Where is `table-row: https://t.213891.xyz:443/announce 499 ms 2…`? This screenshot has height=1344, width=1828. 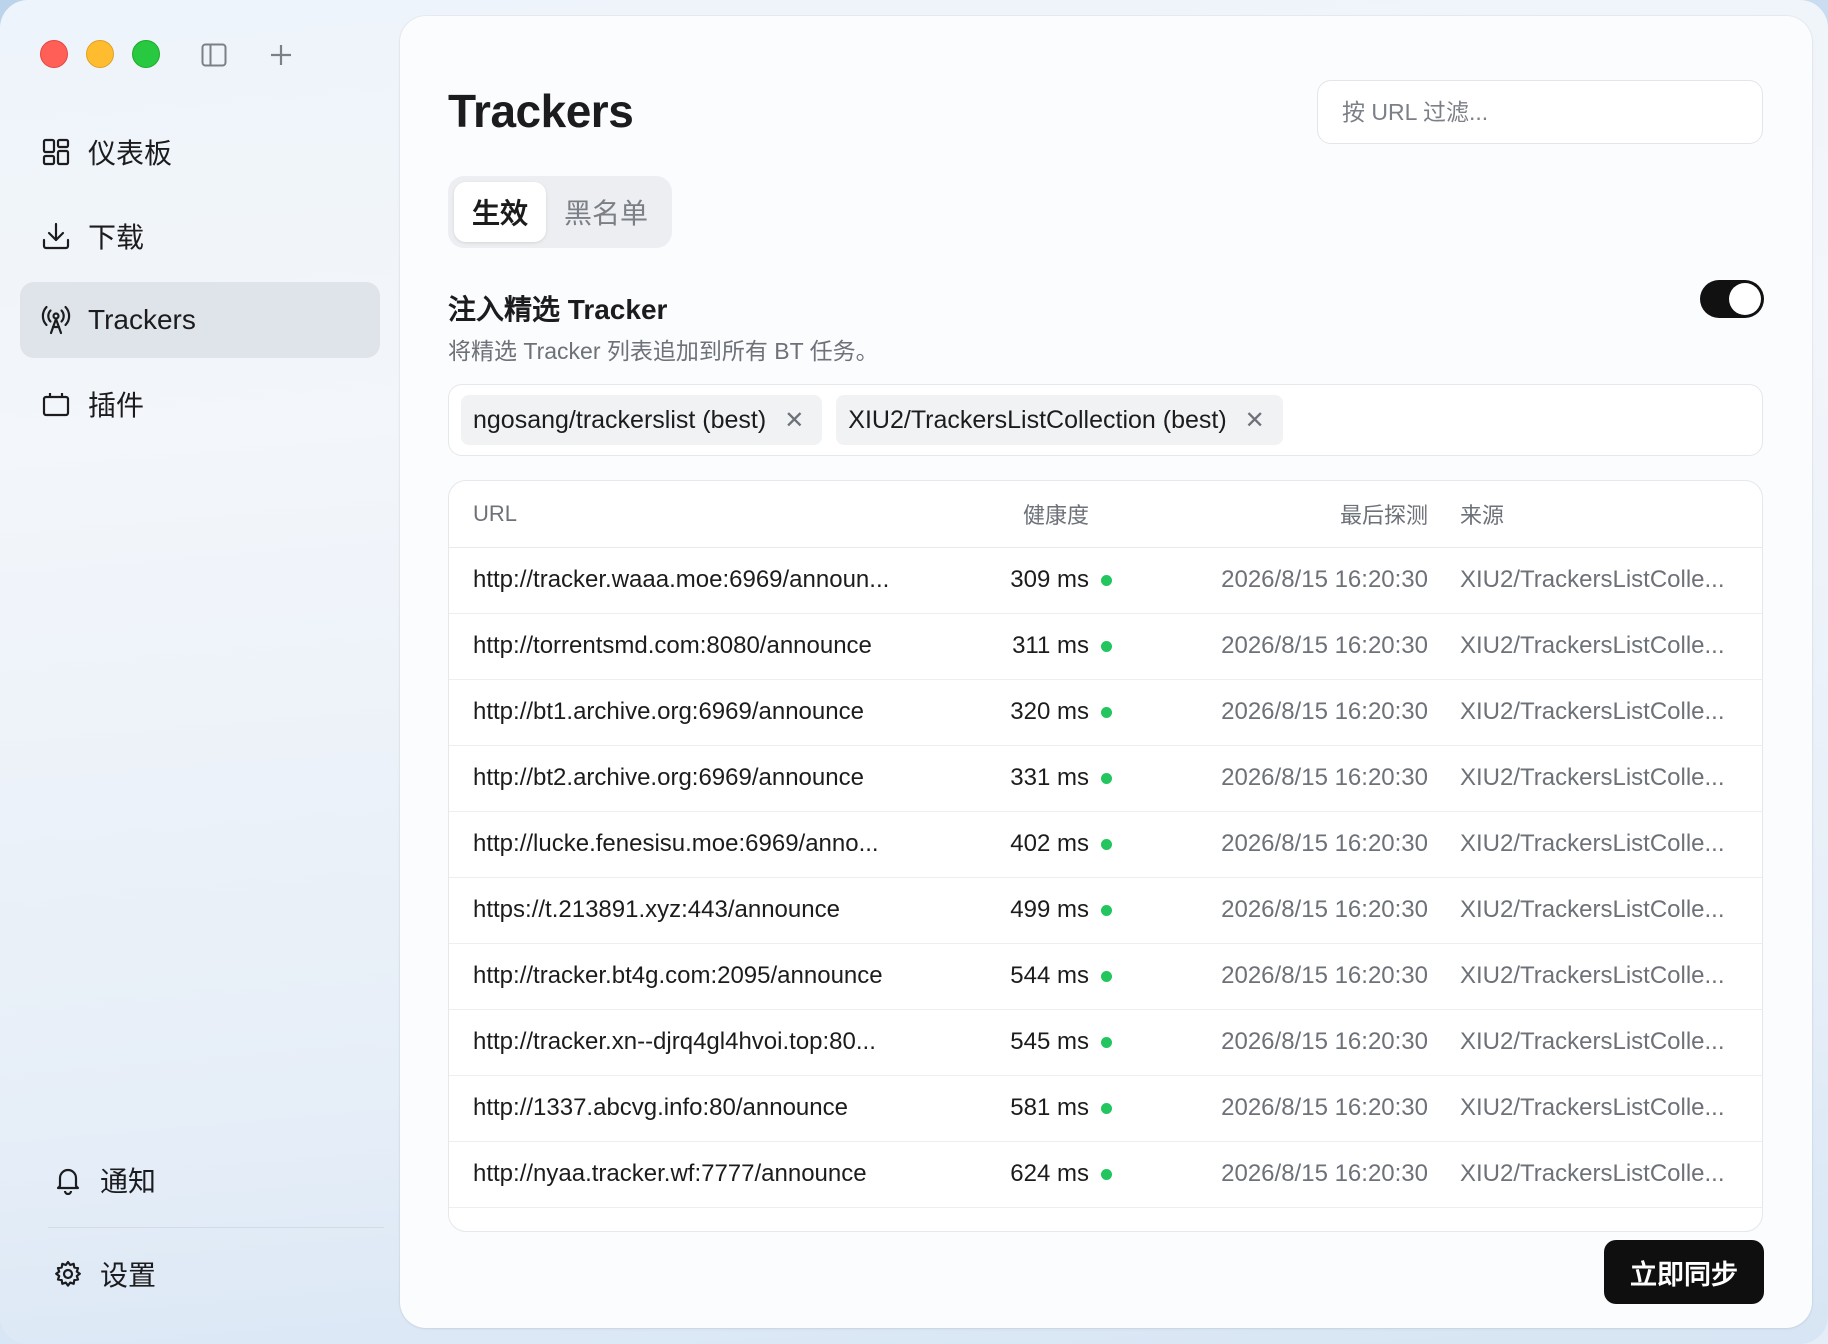
table-row: https://t.213891.xyz:443/announce 499 ms 2… is located at coordinates (1105, 910).